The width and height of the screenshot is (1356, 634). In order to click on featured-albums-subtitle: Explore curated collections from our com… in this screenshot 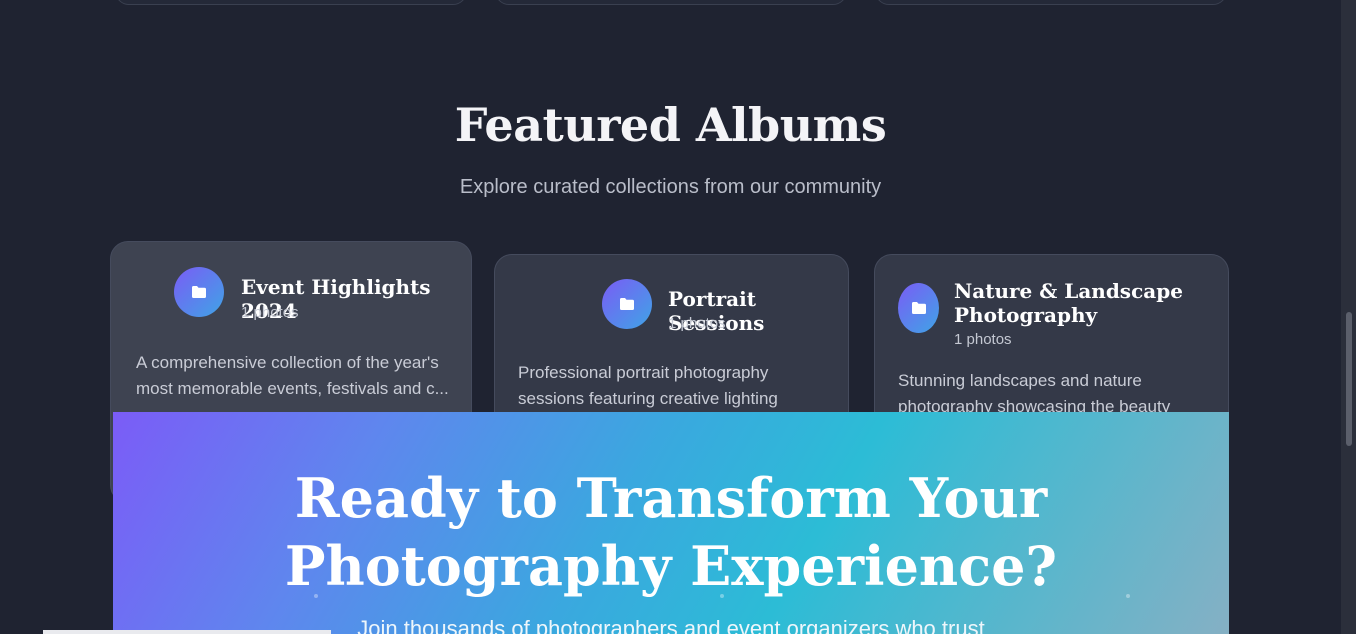, I will do `click(670, 187)`.